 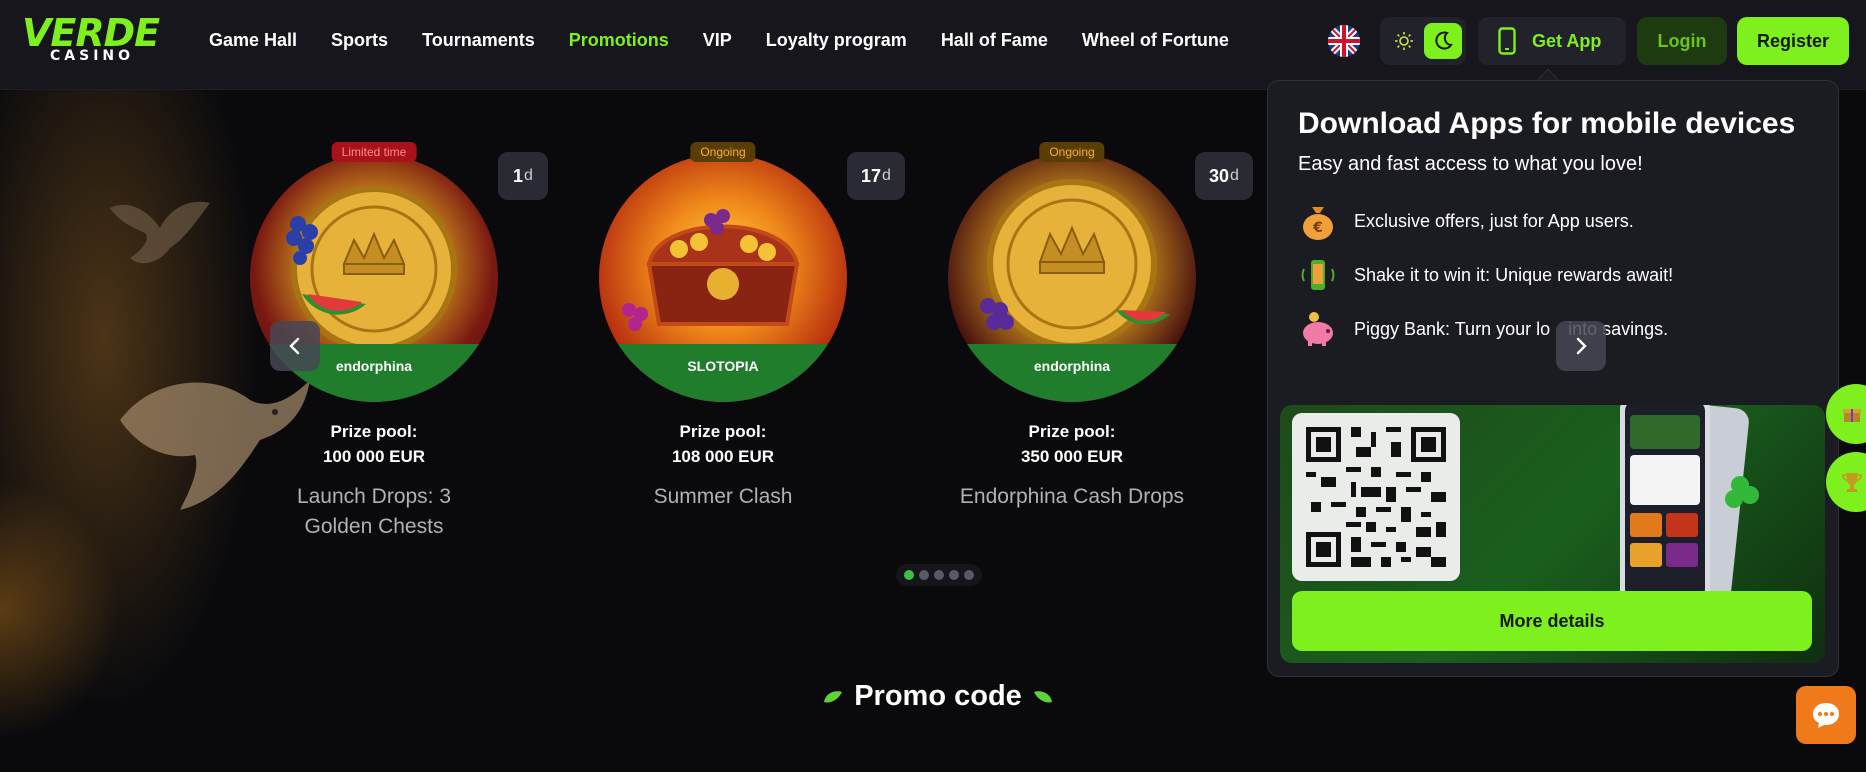 I want to click on nav-loyalty-program: Loyalty program, so click(x=836, y=40).